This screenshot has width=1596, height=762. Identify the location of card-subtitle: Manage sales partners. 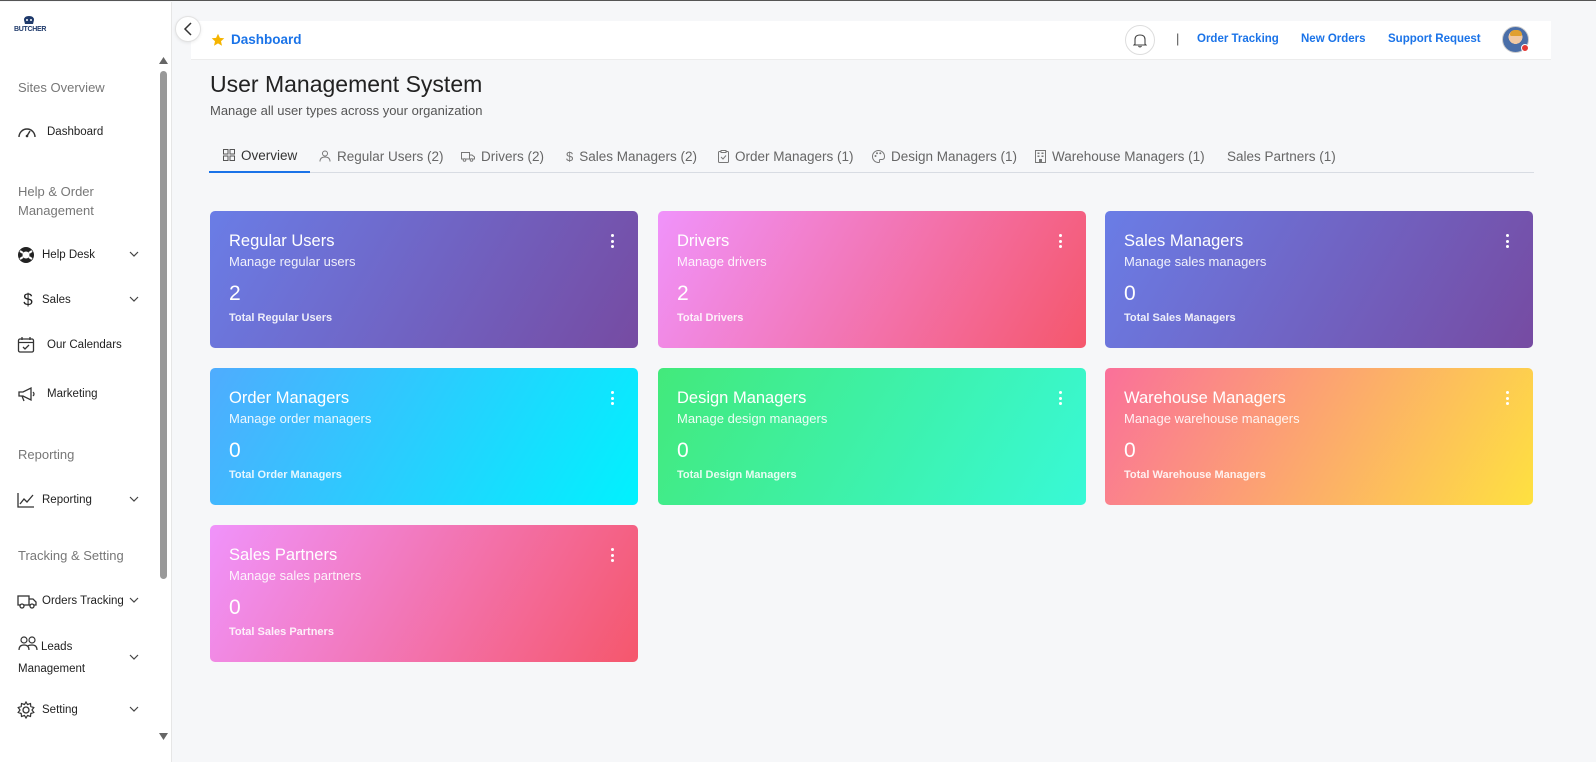
(295, 575).